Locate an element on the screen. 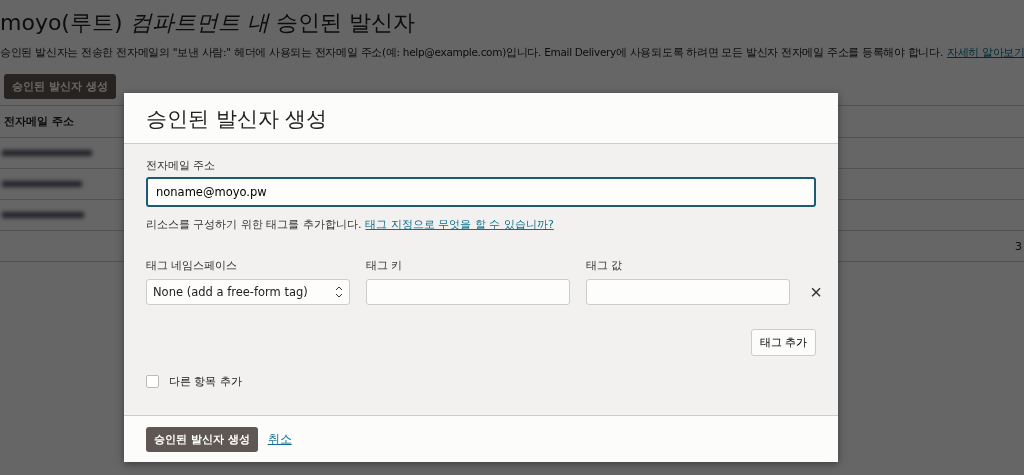 The width and height of the screenshot is (1024, 475). namespace-select: None (add a free-form tag) is located at coordinates (248, 292).